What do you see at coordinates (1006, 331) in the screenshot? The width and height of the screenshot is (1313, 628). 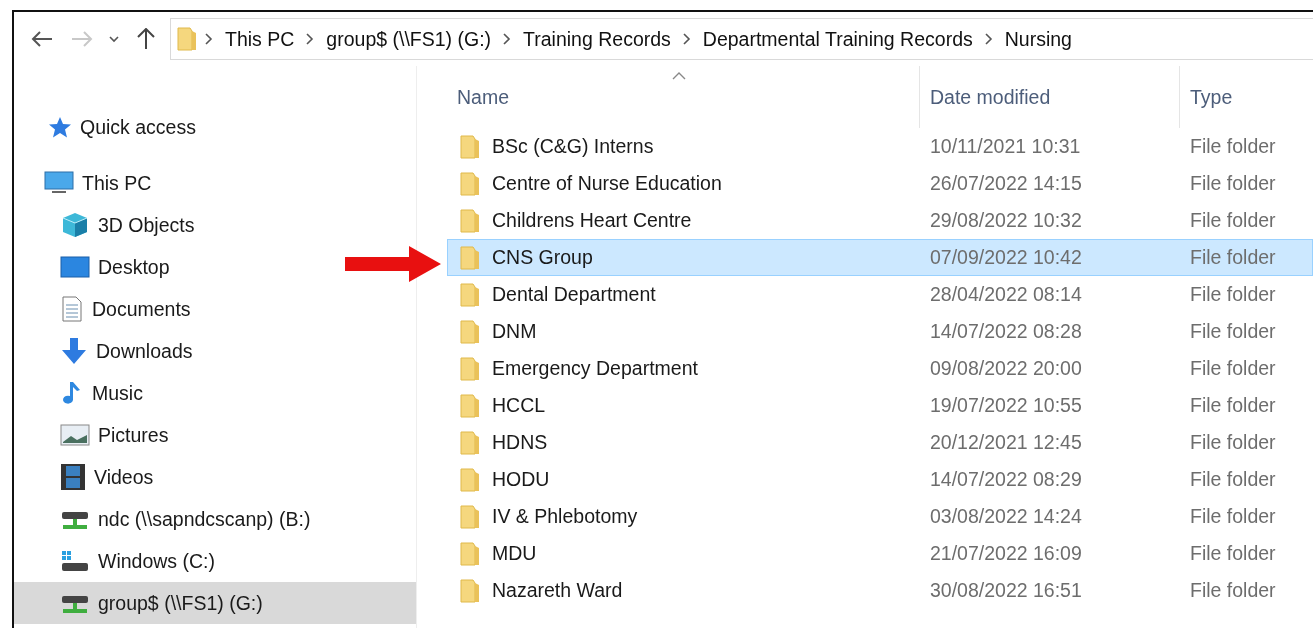 I see `date-modified: 14/07/2022 08:28` at bounding box center [1006, 331].